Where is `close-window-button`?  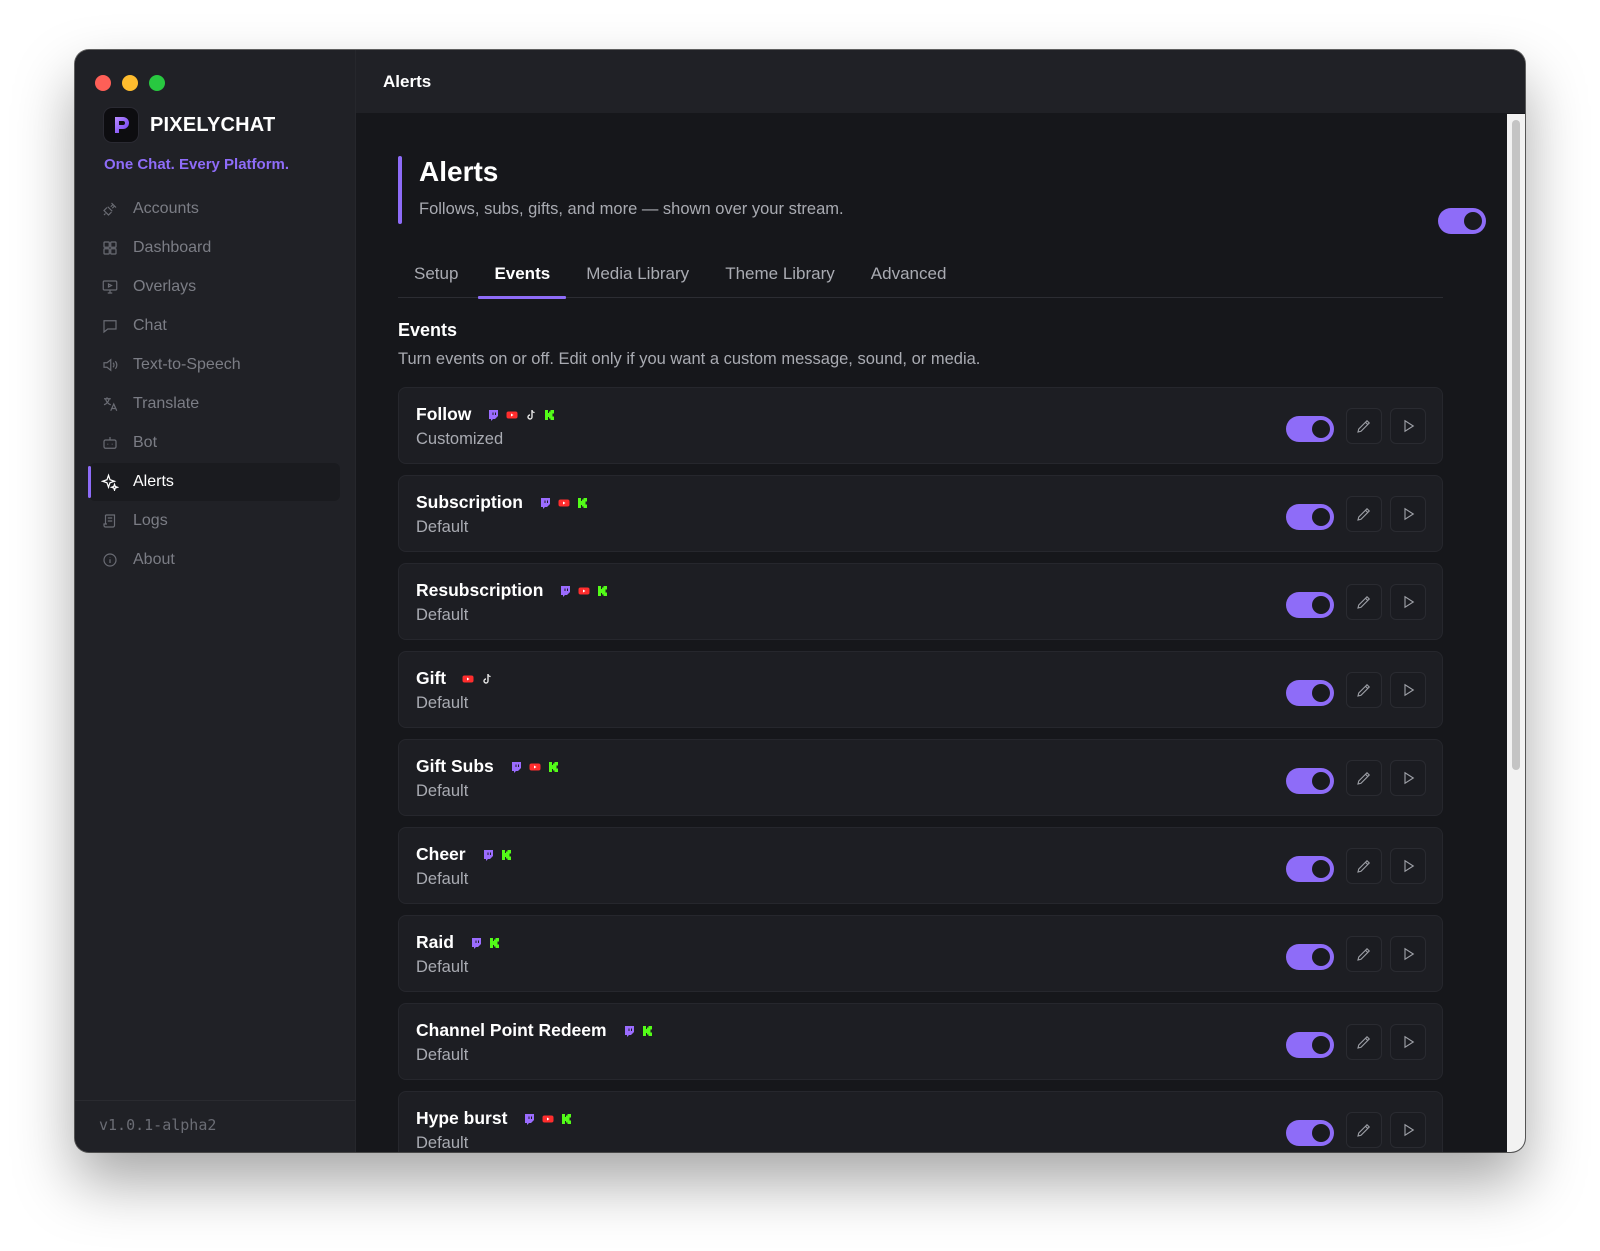
close-window-button is located at coordinates (103, 83).